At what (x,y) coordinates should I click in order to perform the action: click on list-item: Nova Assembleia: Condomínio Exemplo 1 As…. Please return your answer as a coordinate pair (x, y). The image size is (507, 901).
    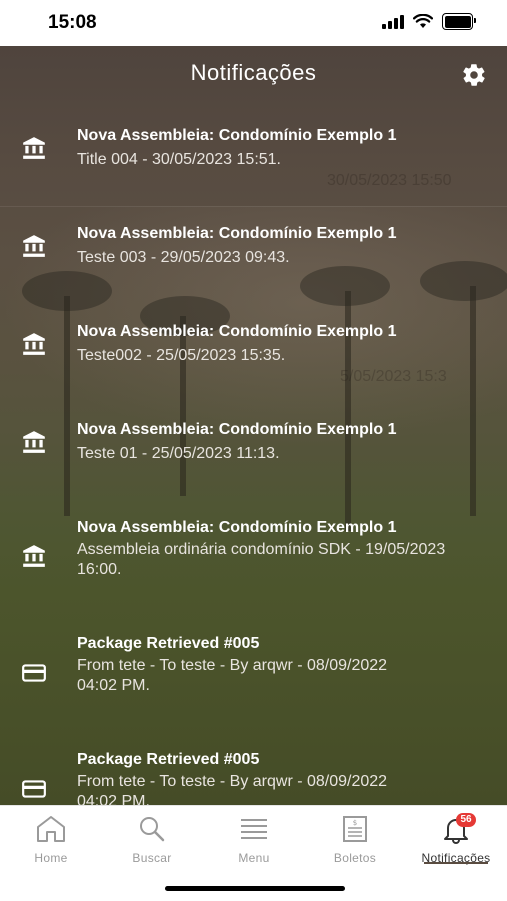
    Looking at the image, I should click on (253, 560).